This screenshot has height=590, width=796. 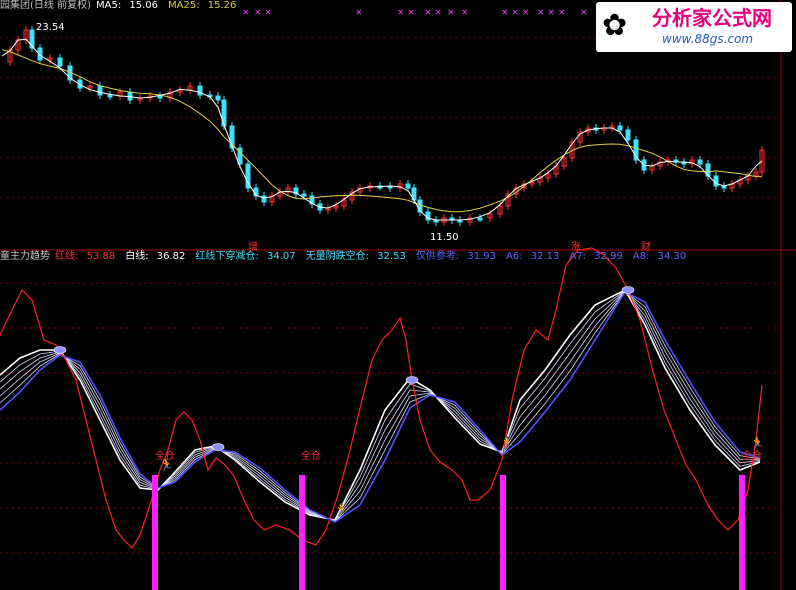 What do you see at coordinates (659, 256) in the screenshot?
I see `a8-value: A8: 34.30` at bounding box center [659, 256].